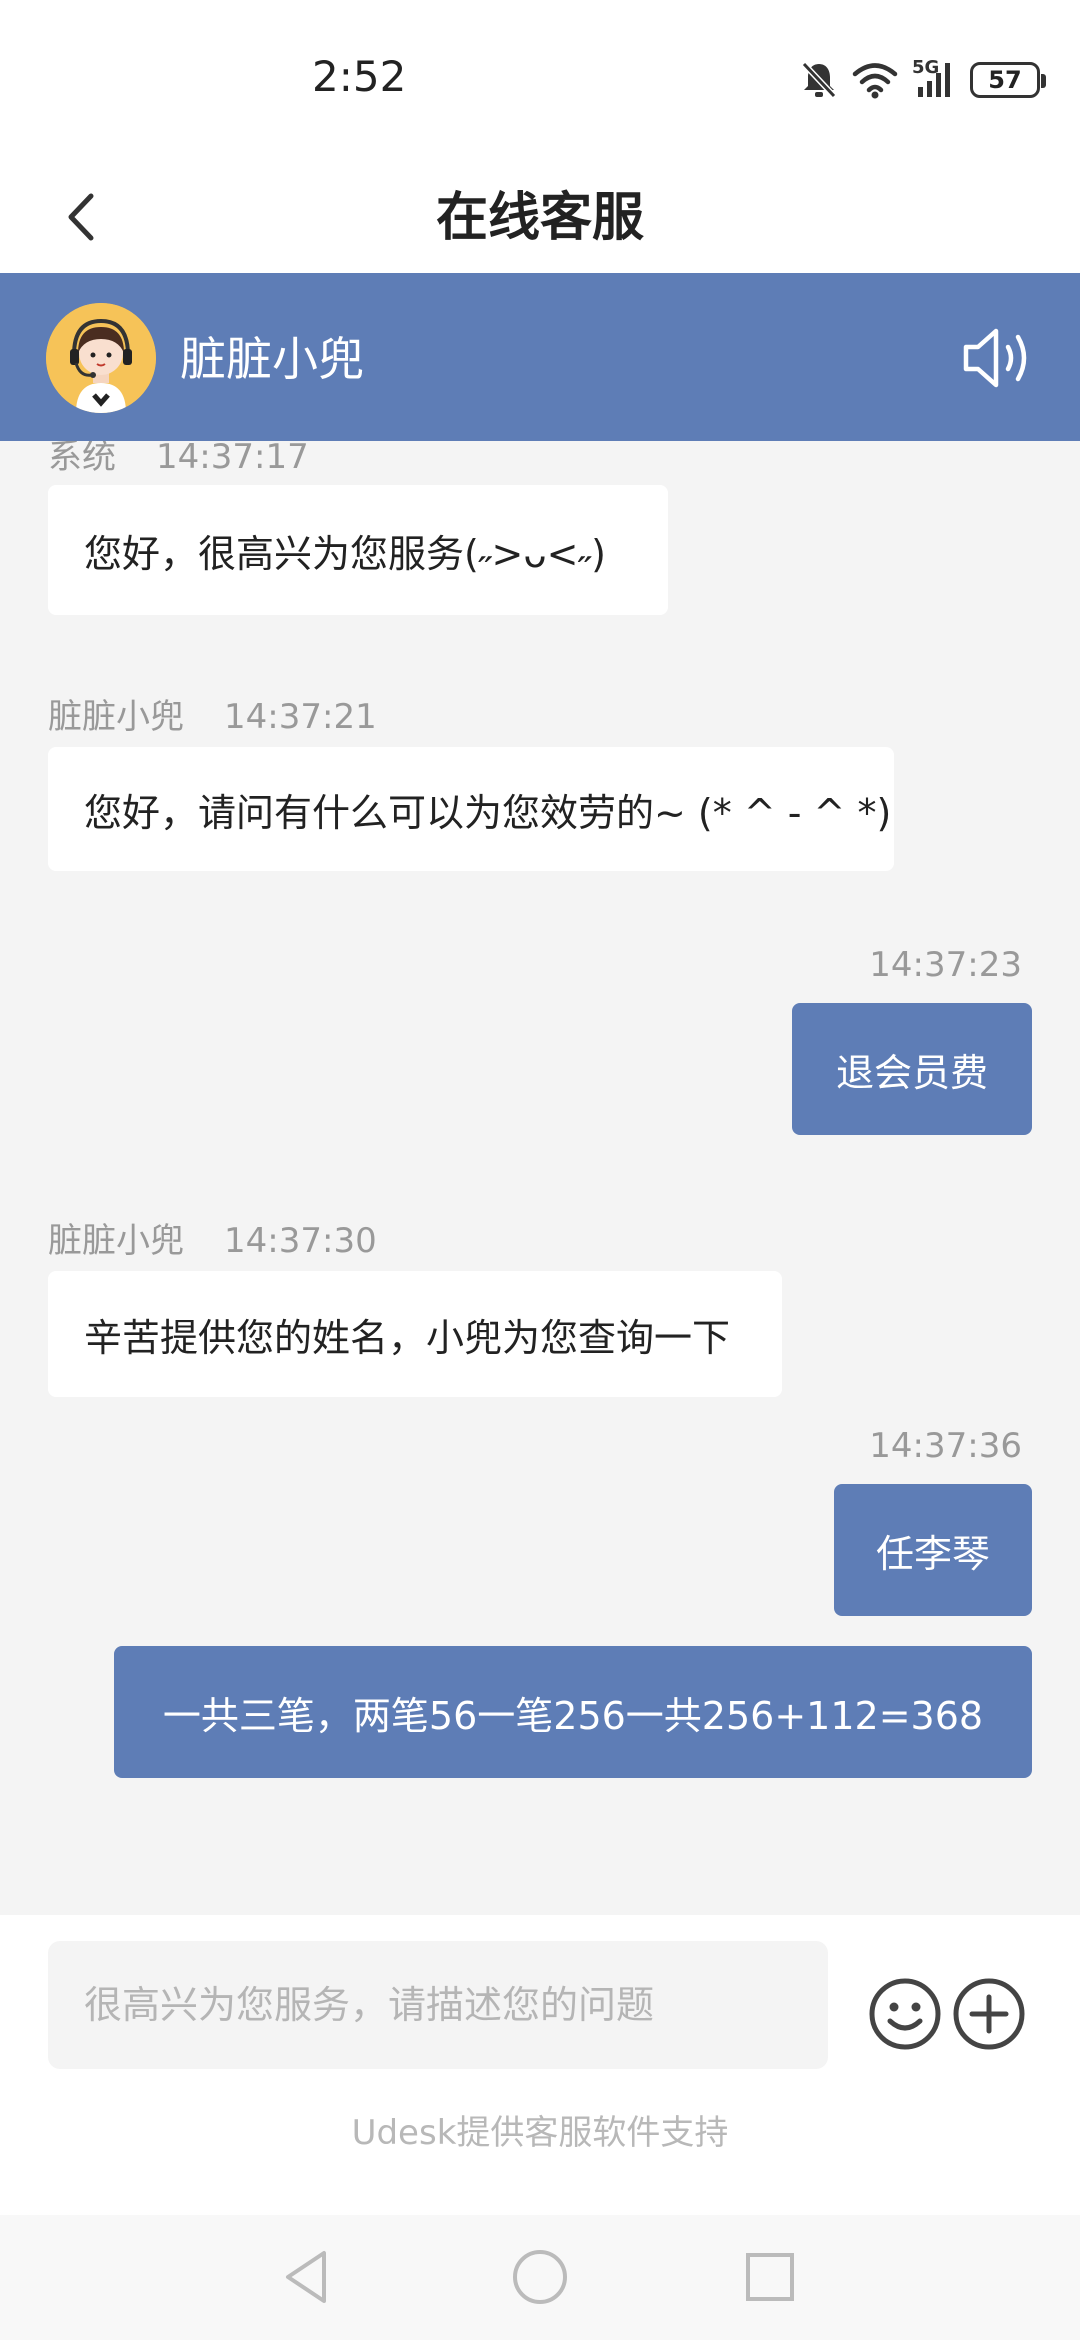 This screenshot has width=1080, height=2340. I want to click on agent-bar: 脏脏小兜, so click(540, 357).